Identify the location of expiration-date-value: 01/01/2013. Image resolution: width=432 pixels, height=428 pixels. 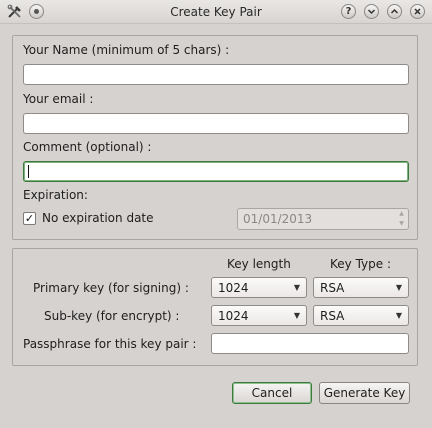
(278, 219).